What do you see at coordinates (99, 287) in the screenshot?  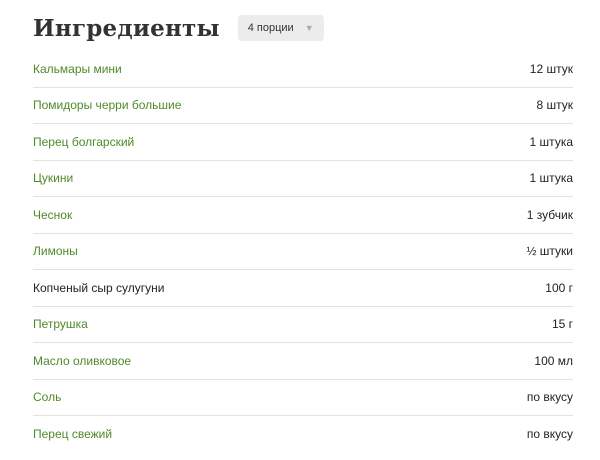 I see `ingredient-name: Копченый сыр сулугуни` at bounding box center [99, 287].